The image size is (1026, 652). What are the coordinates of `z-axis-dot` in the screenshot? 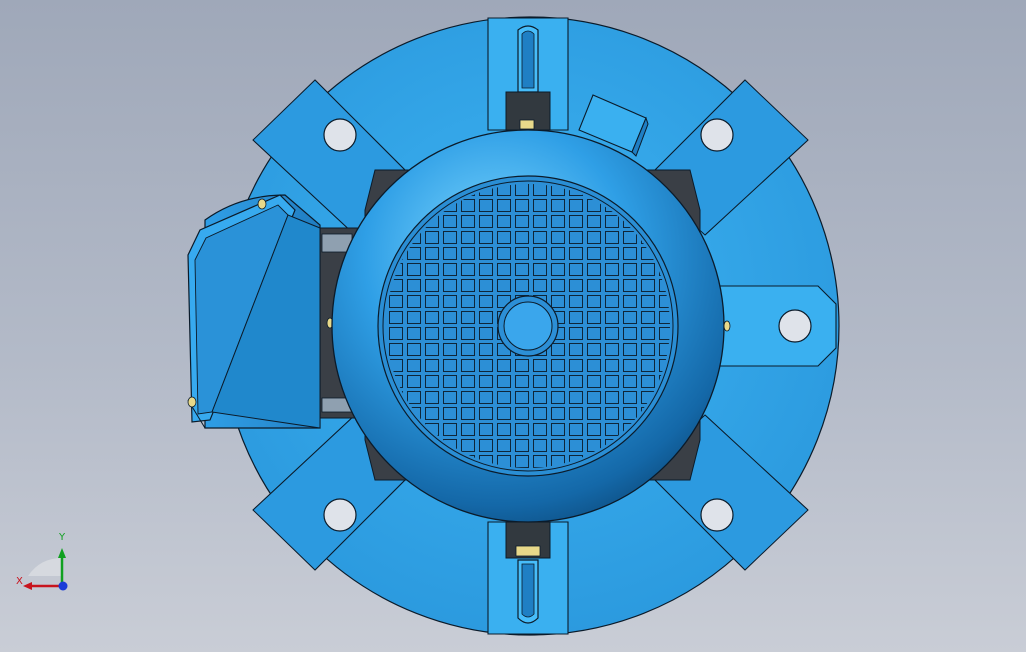 It's located at (63, 586).